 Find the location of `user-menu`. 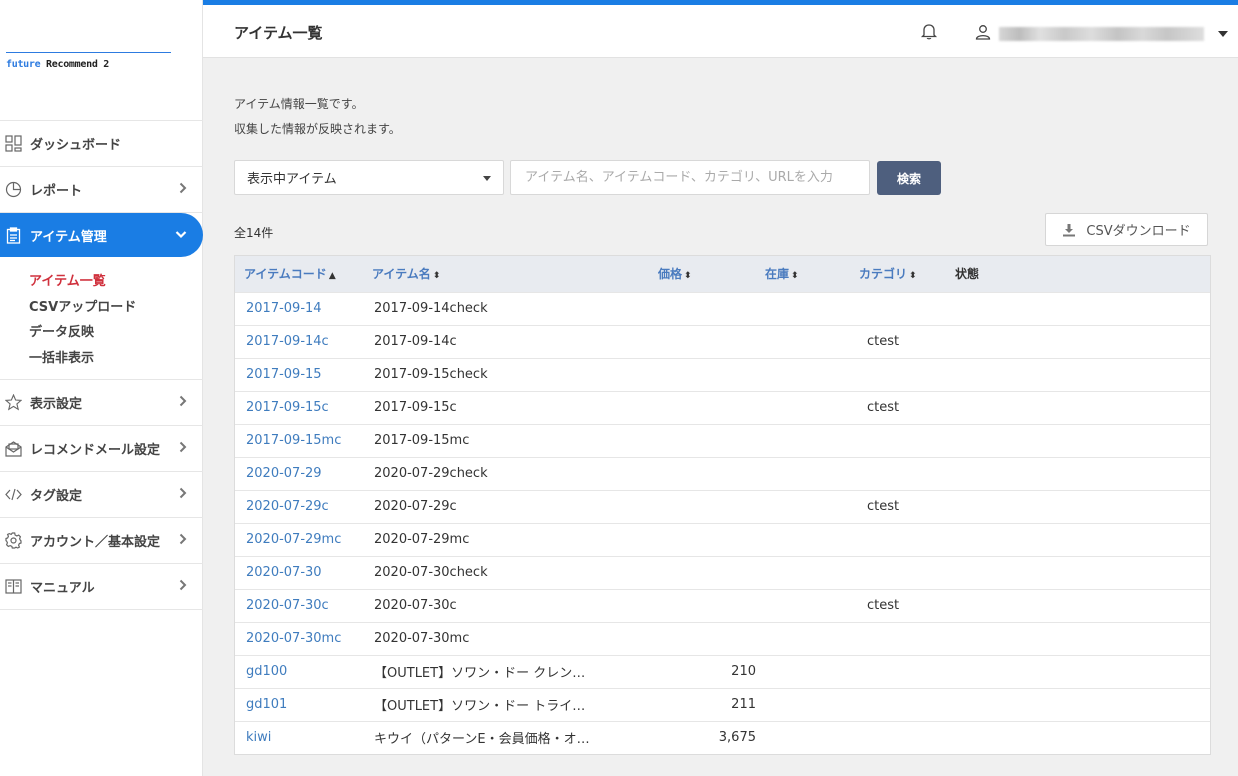

user-menu is located at coordinates (1101, 34).